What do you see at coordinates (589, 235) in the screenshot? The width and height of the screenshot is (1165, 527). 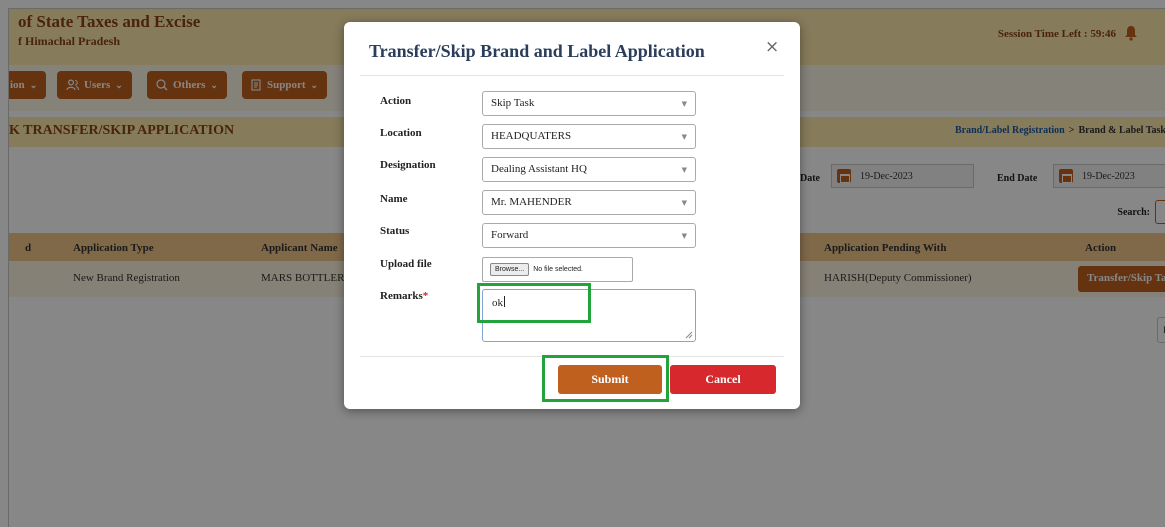 I see `status-select: Forward ▼` at bounding box center [589, 235].